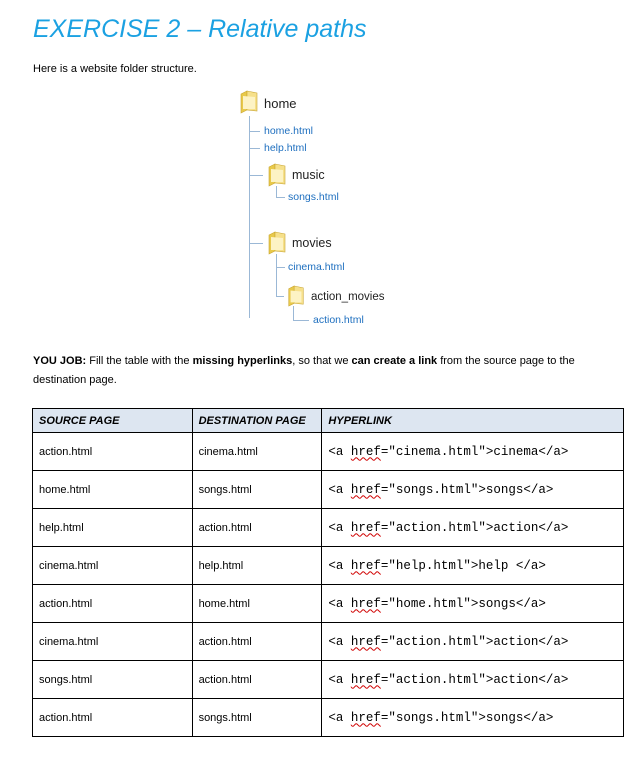 The image size is (641, 764). Describe the element at coordinates (348, 297) in the screenshot. I see `folder-label-action-movies: action_movies` at that location.